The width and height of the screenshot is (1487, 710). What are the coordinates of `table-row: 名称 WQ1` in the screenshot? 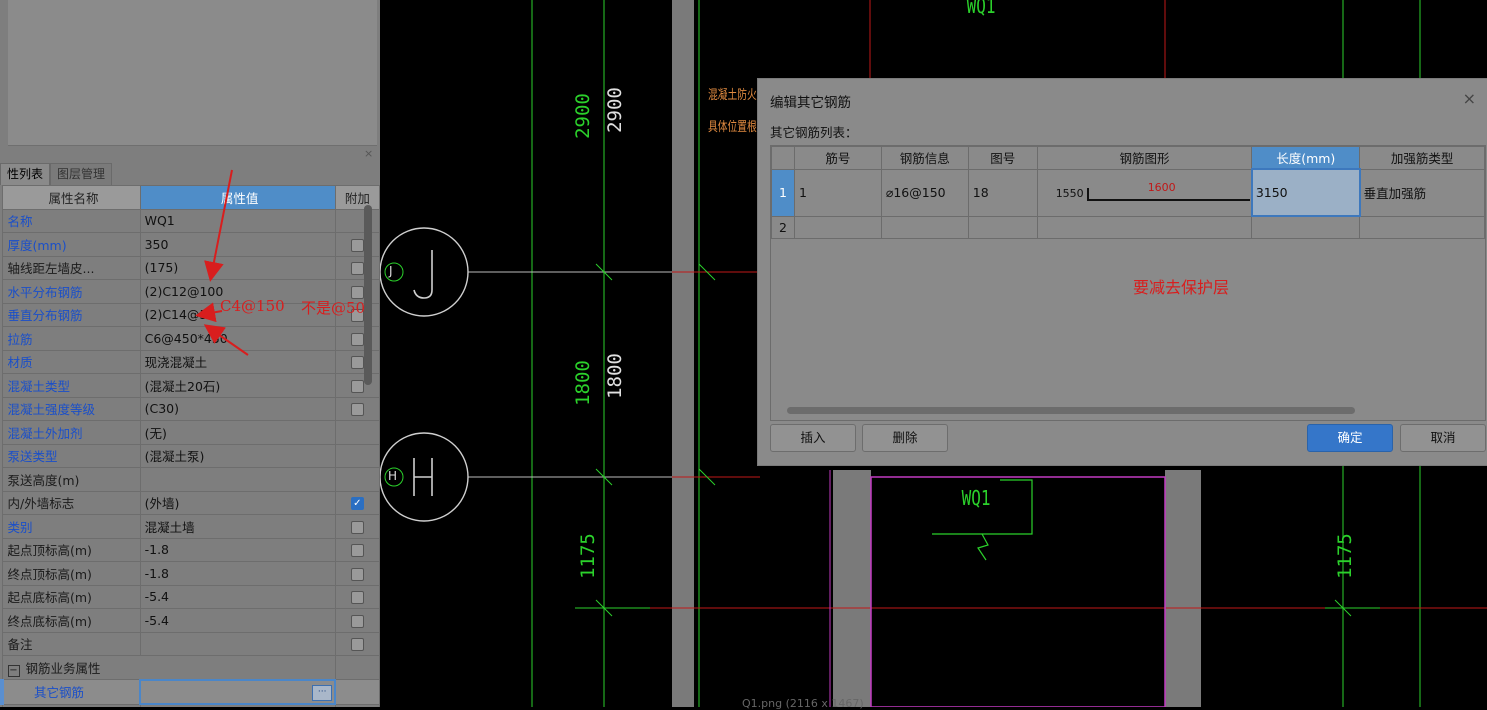 It's located at (190, 220).